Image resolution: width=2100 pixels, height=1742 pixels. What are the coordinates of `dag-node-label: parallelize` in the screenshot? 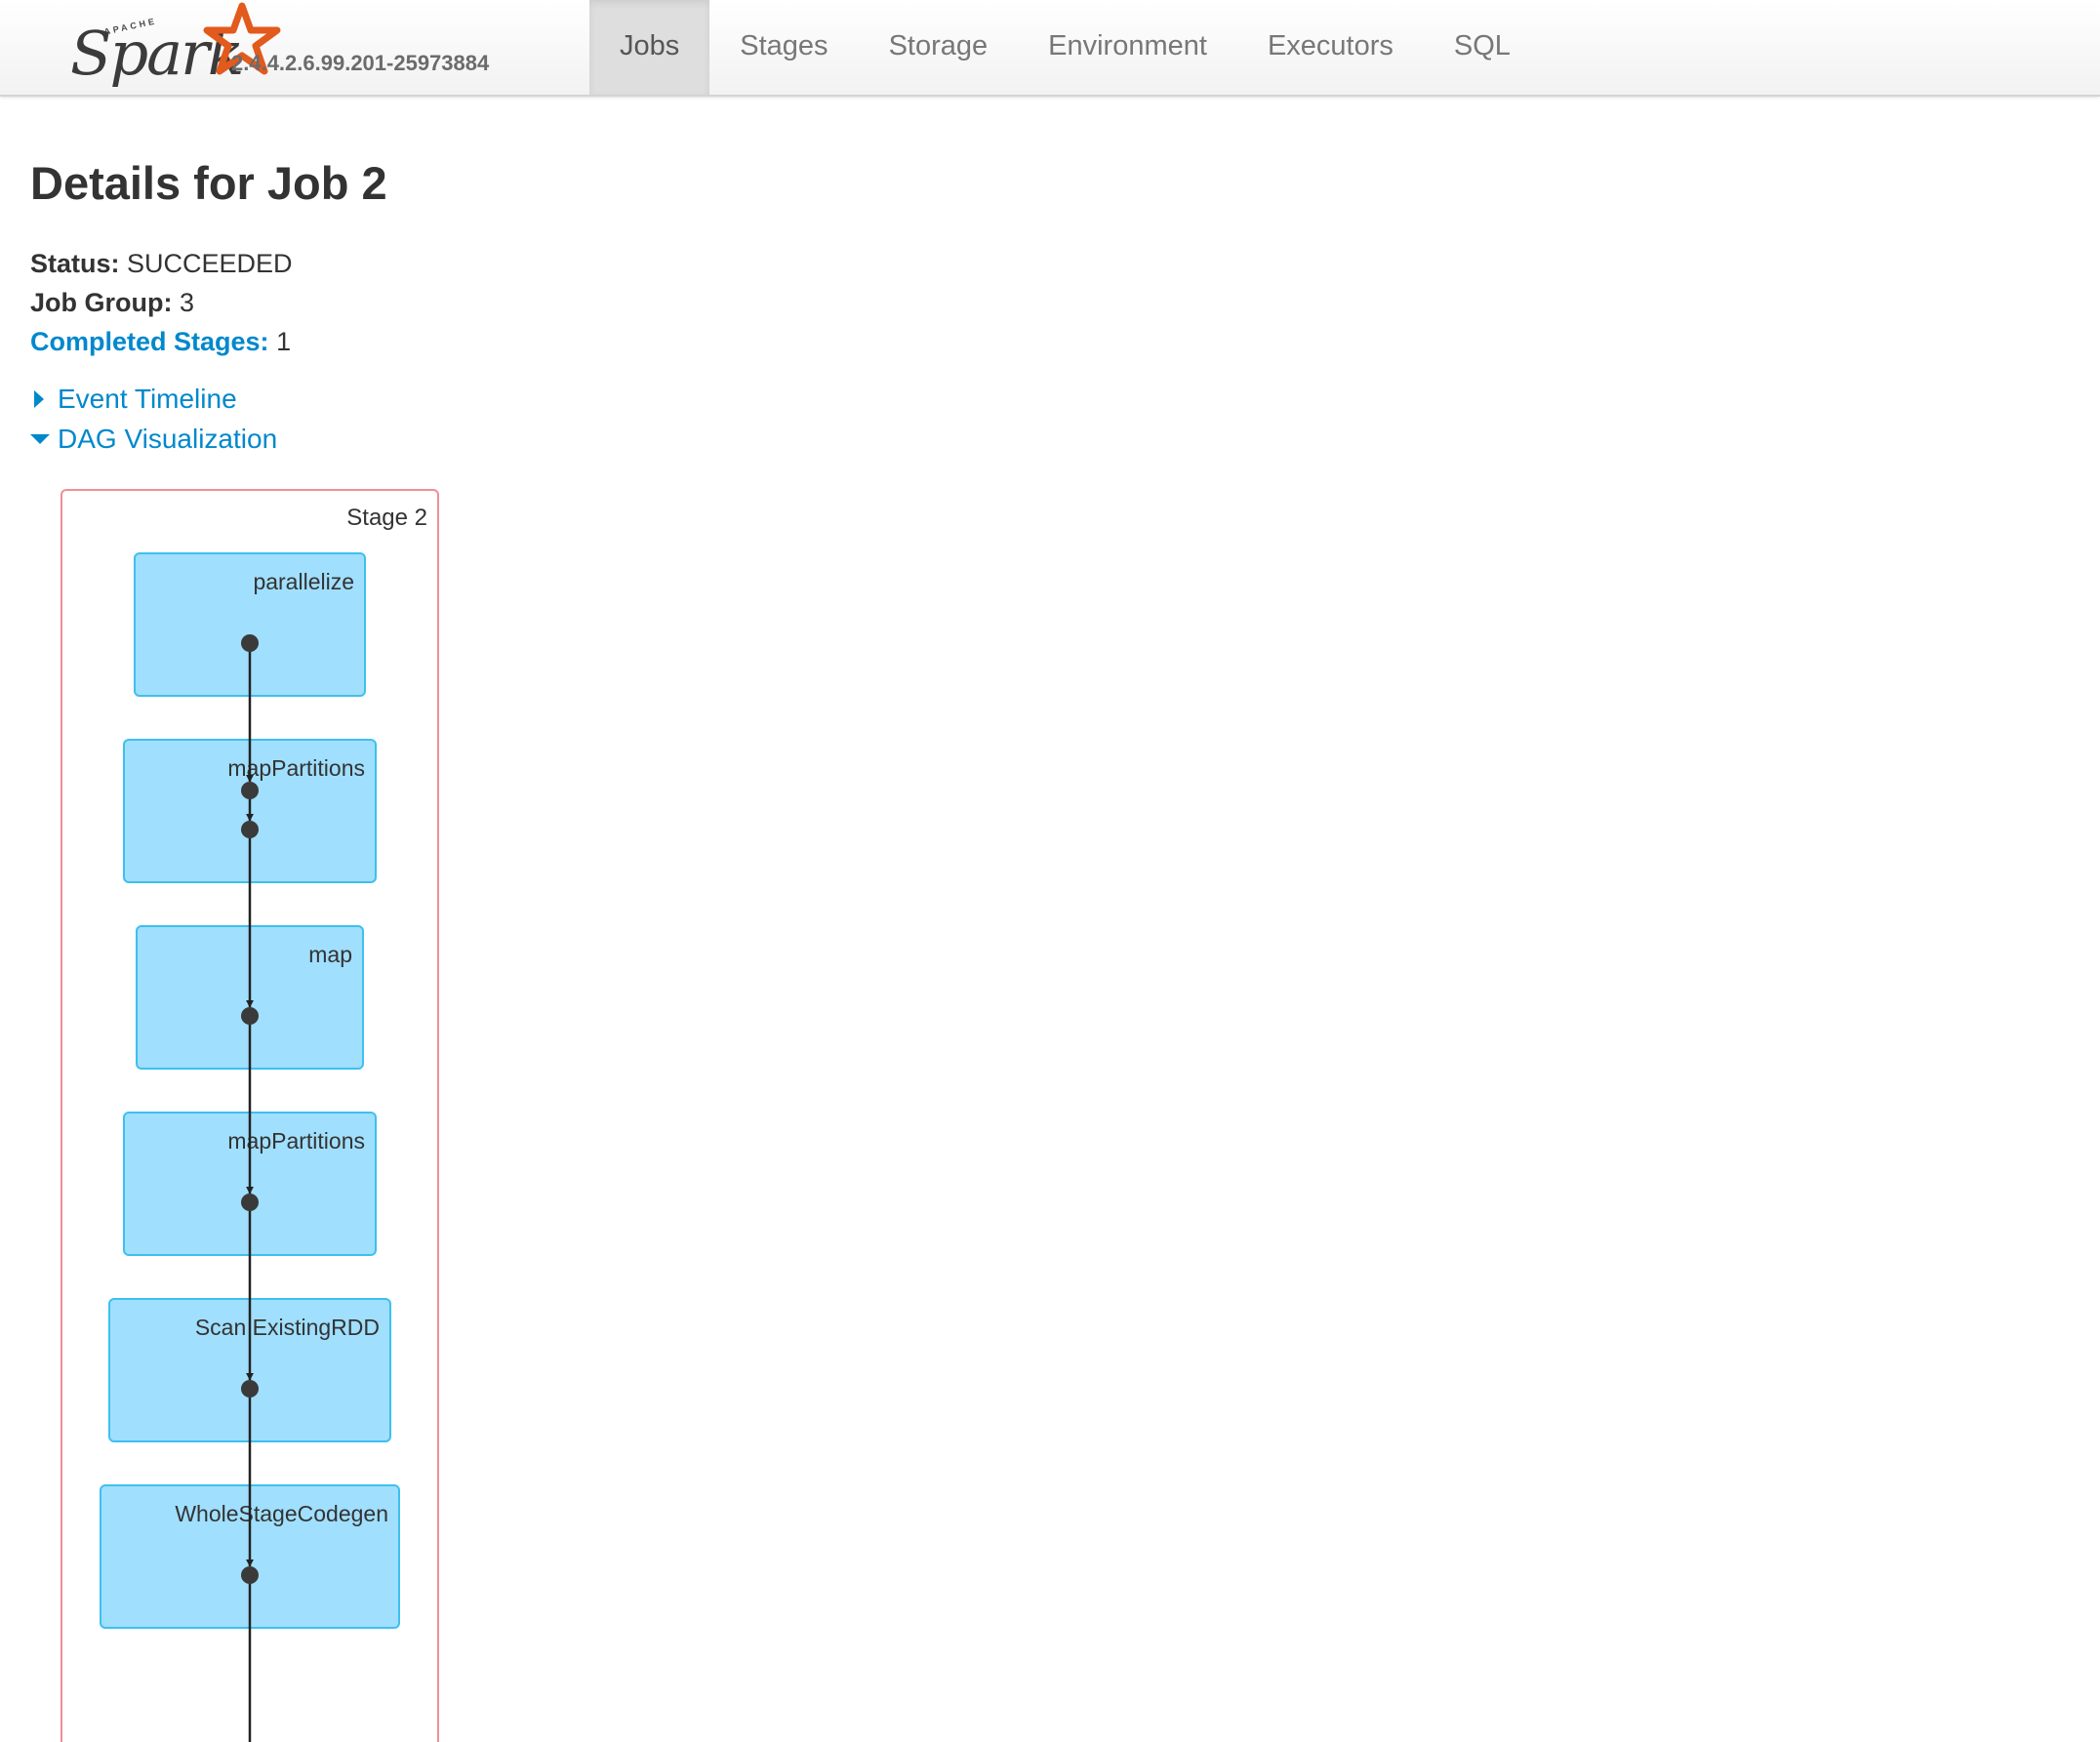 It's located at (303, 581).